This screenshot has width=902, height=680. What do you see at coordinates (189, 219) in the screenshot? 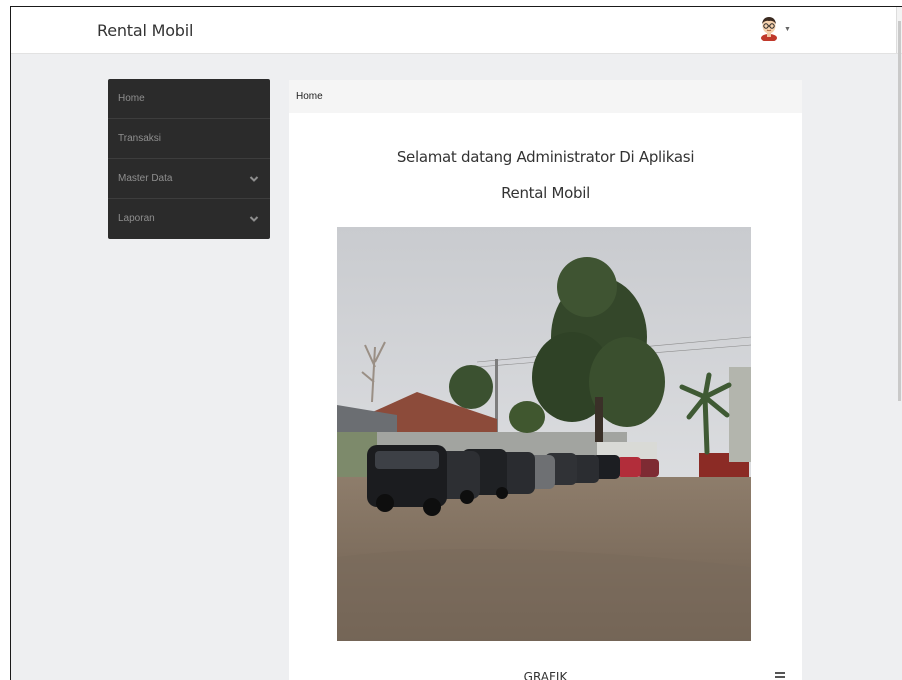
I see `sidebar-item-laporan: Laporan` at bounding box center [189, 219].